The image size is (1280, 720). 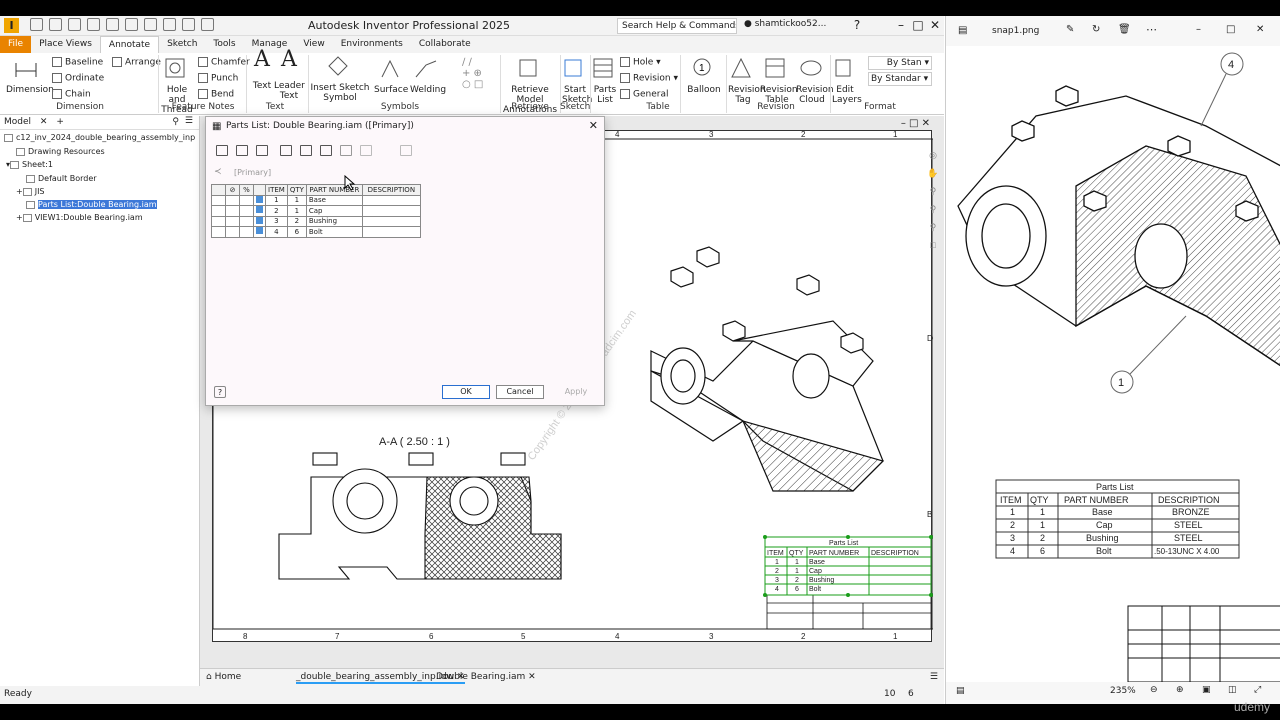 What do you see at coordinates (1230, 29) in the screenshot?
I see `viewer-maximize-icon: □` at bounding box center [1230, 29].